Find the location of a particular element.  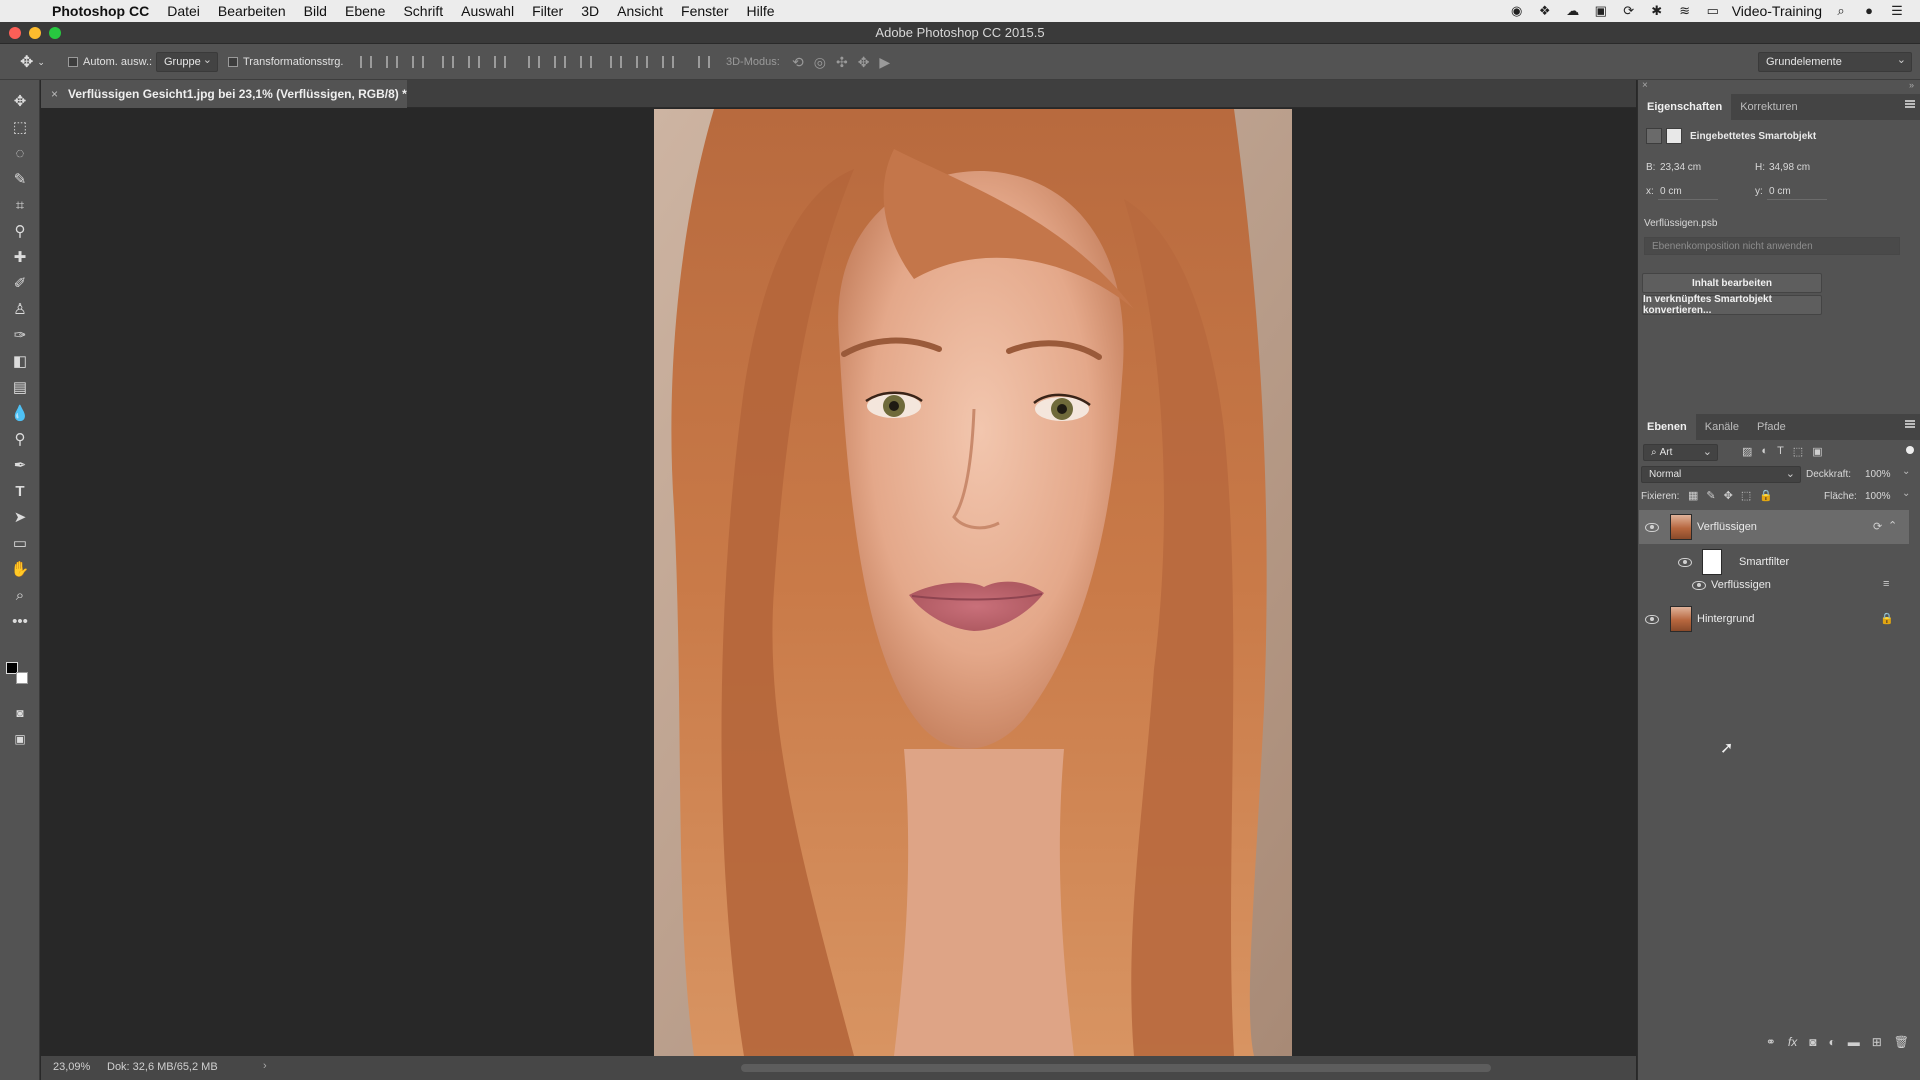

quick-selection-tool-icon: ✎ is located at coordinates (20, 179).